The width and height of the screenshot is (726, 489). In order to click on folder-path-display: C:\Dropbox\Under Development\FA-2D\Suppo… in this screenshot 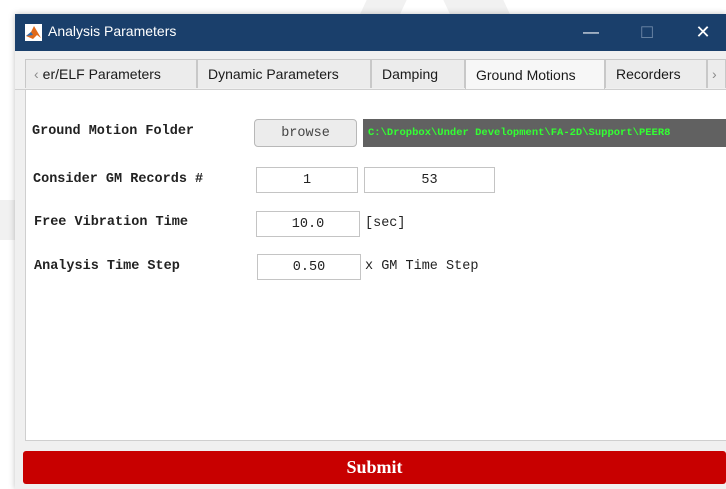, I will do `click(544, 133)`.